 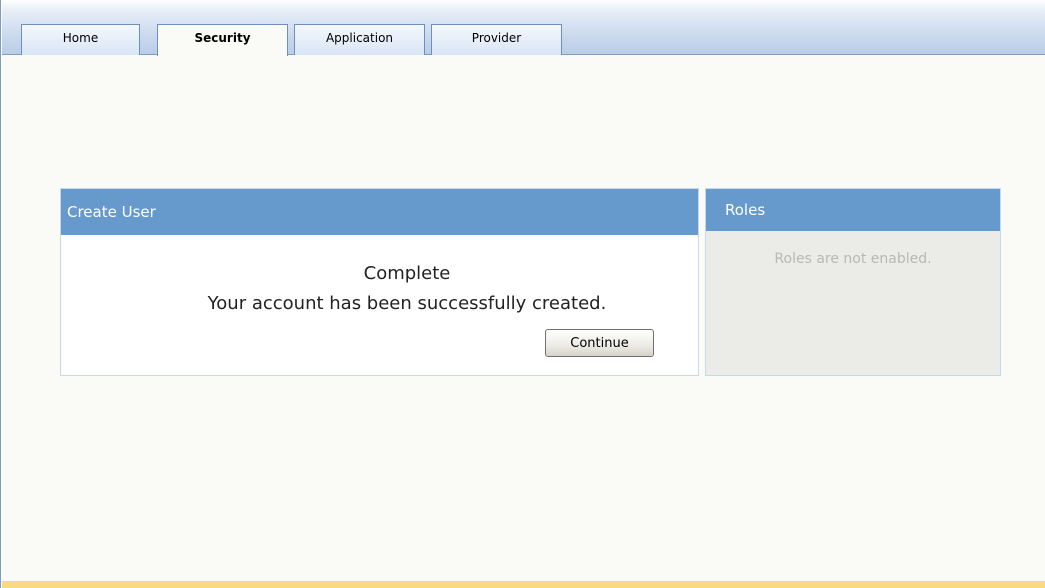 What do you see at coordinates (853, 210) in the screenshot?
I see `roles-title: Roles` at bounding box center [853, 210].